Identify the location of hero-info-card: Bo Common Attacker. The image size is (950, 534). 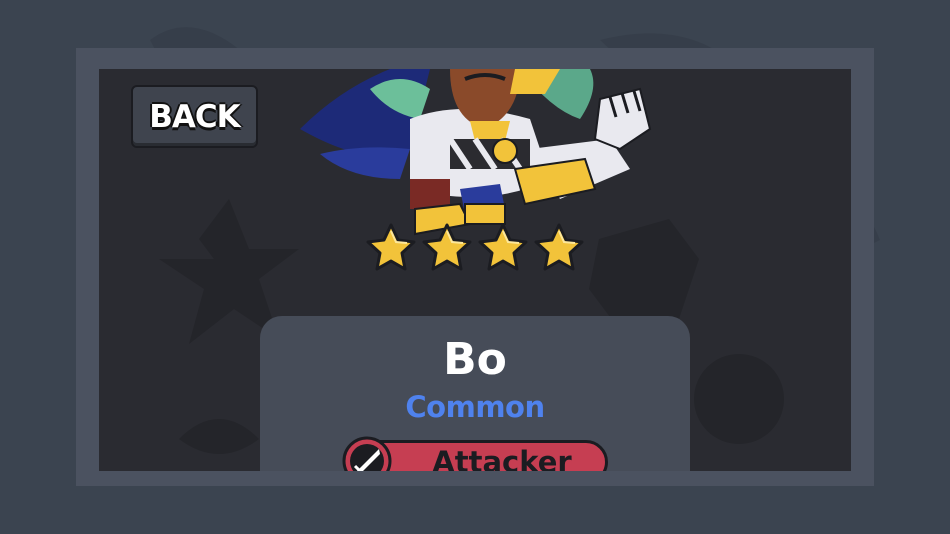
(475, 393).